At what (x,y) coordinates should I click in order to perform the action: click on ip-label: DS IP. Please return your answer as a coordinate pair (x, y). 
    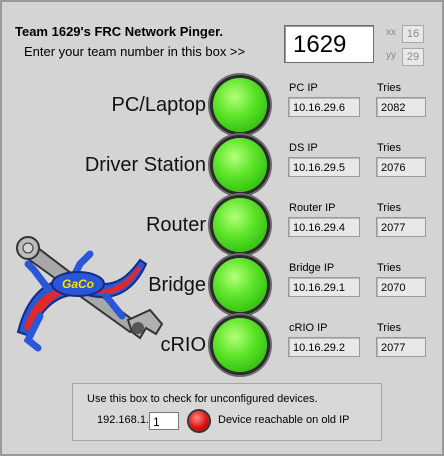
    Looking at the image, I should click on (303, 148).